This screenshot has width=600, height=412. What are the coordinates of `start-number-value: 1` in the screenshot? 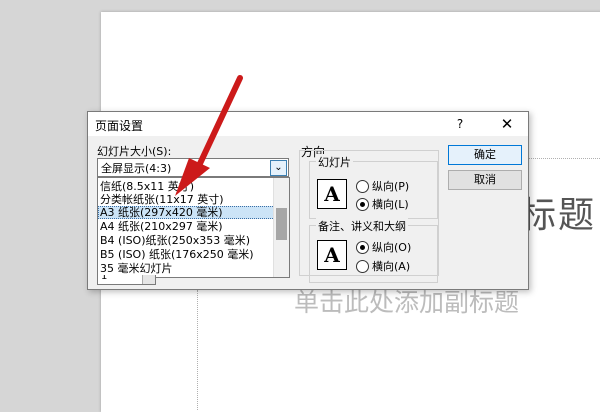 It's located at (104, 278).